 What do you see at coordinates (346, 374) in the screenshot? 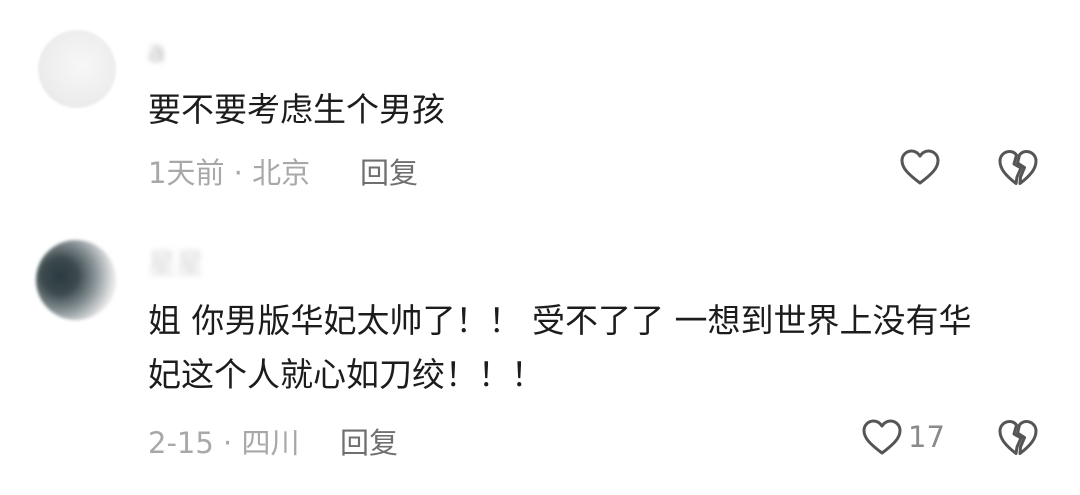
I see `comment-text-line: 妃这个人就心如刀绞！！！` at bounding box center [346, 374].